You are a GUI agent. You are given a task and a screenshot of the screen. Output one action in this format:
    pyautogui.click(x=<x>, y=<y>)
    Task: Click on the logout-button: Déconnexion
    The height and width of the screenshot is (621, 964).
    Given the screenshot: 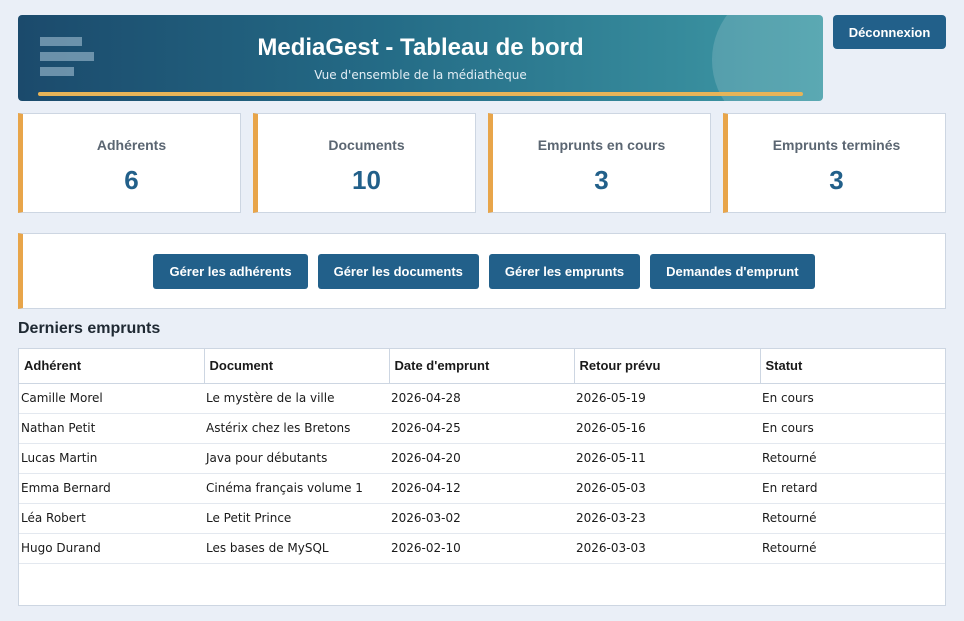 What is the action you would take?
    pyautogui.click(x=889, y=32)
    